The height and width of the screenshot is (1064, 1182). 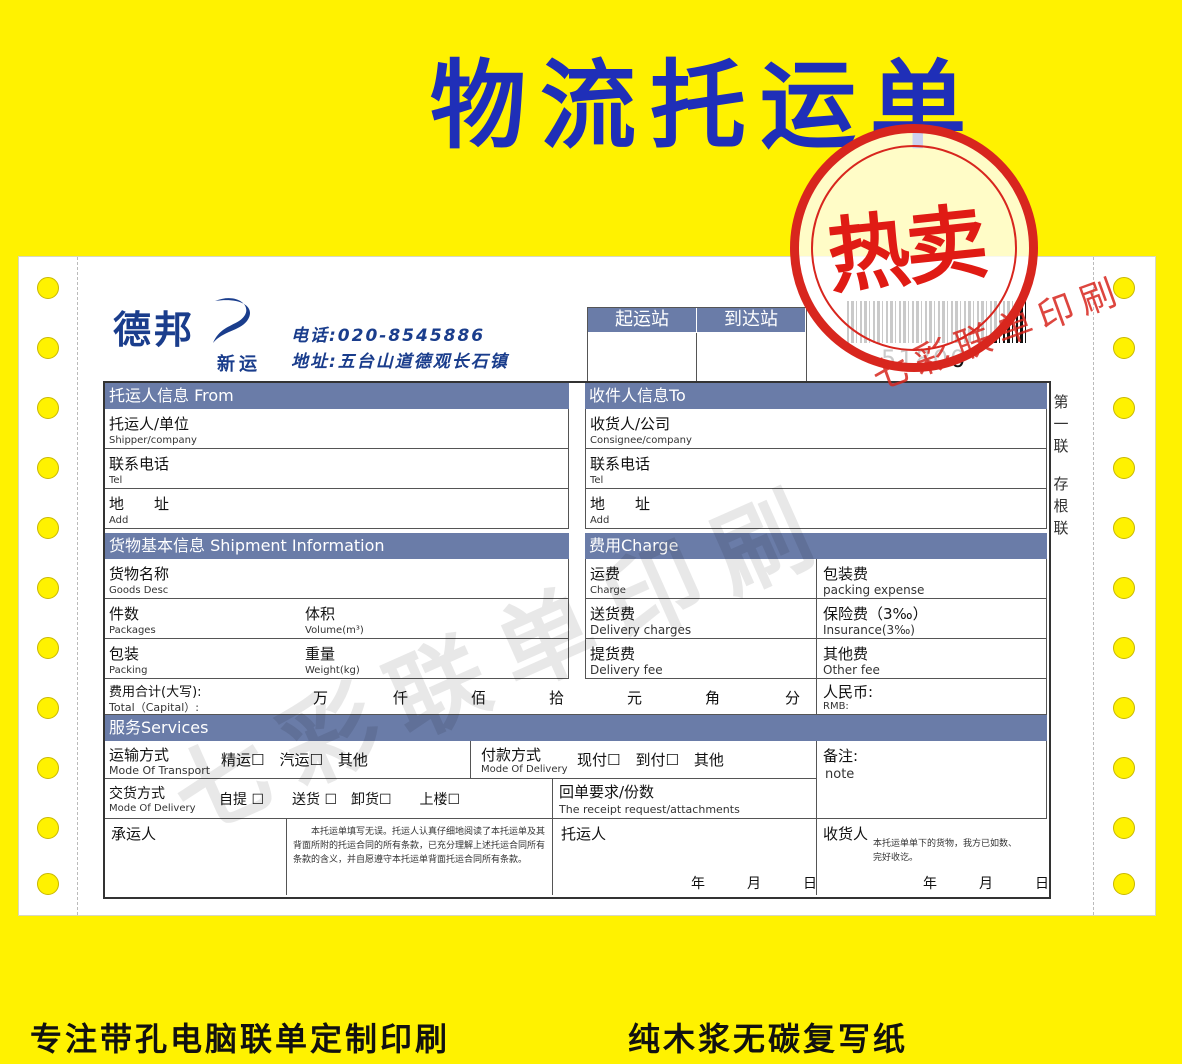 What do you see at coordinates (751, 320) in the screenshot?
I see `destination-station-label: 到达站` at bounding box center [751, 320].